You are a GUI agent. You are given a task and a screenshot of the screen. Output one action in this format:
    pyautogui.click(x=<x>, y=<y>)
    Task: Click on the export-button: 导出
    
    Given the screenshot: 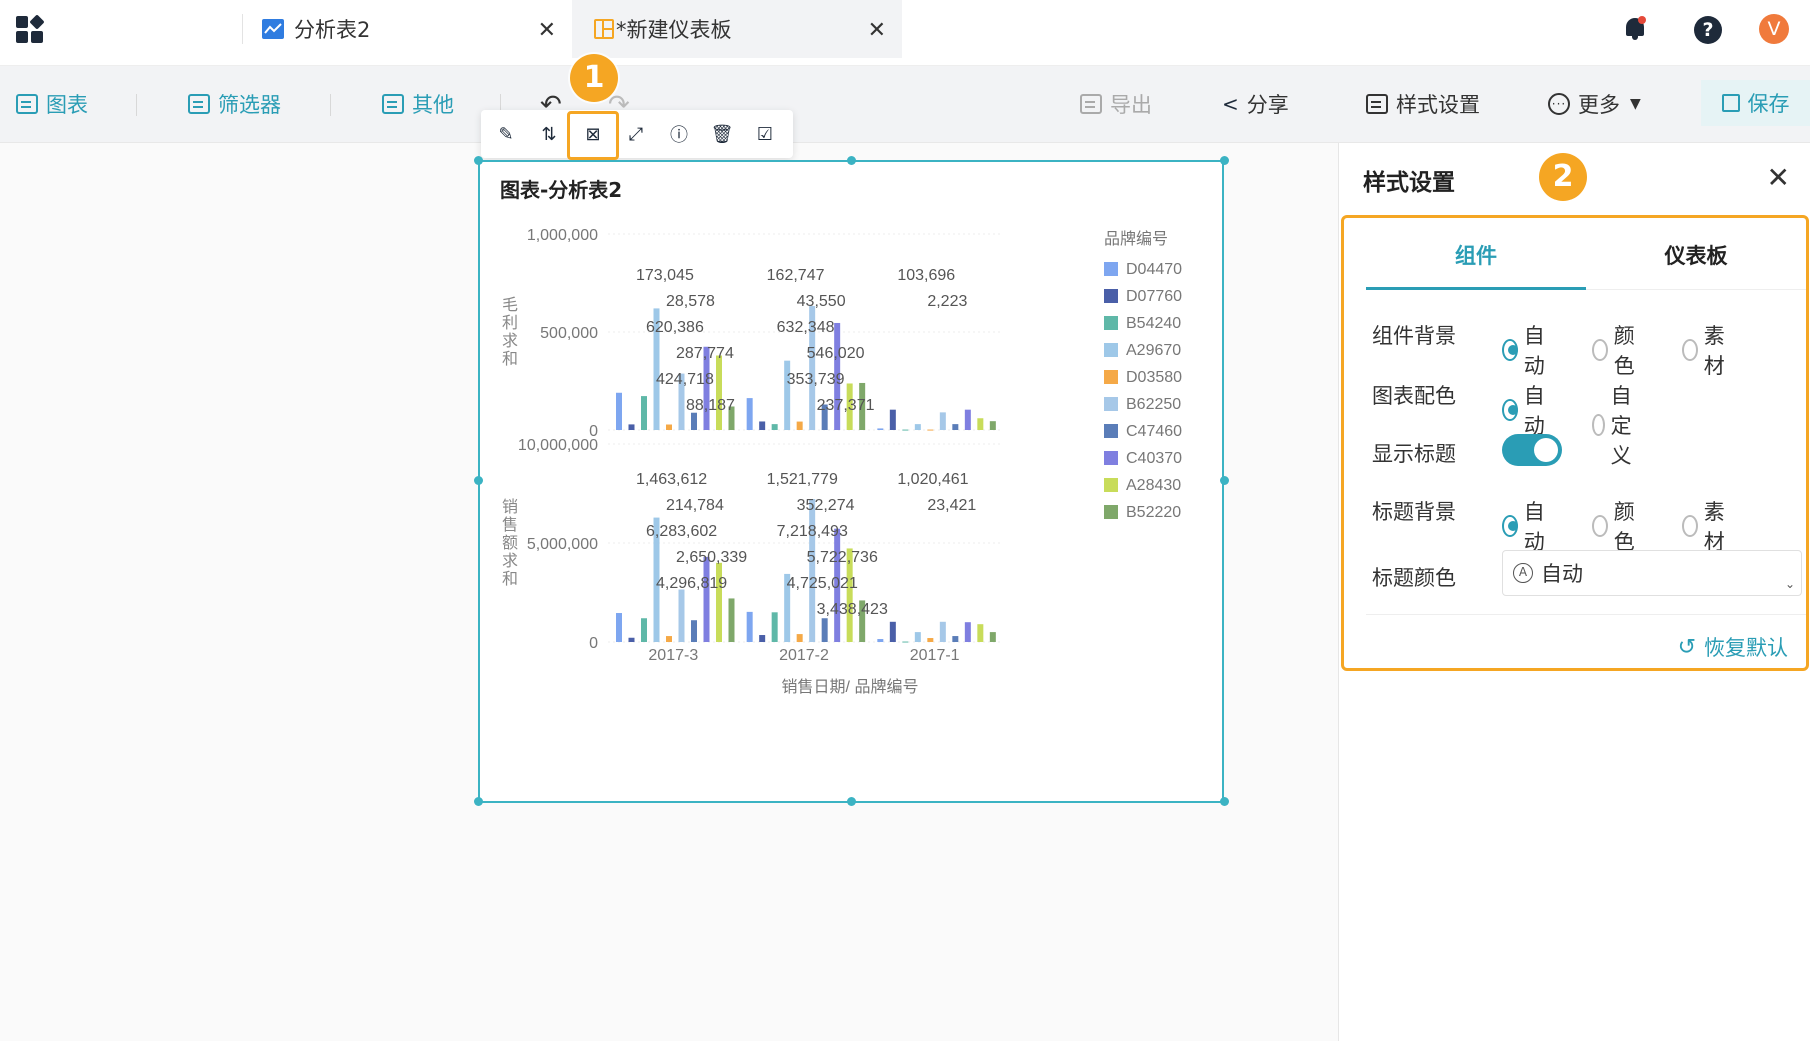 What is the action you would take?
    pyautogui.click(x=1116, y=104)
    